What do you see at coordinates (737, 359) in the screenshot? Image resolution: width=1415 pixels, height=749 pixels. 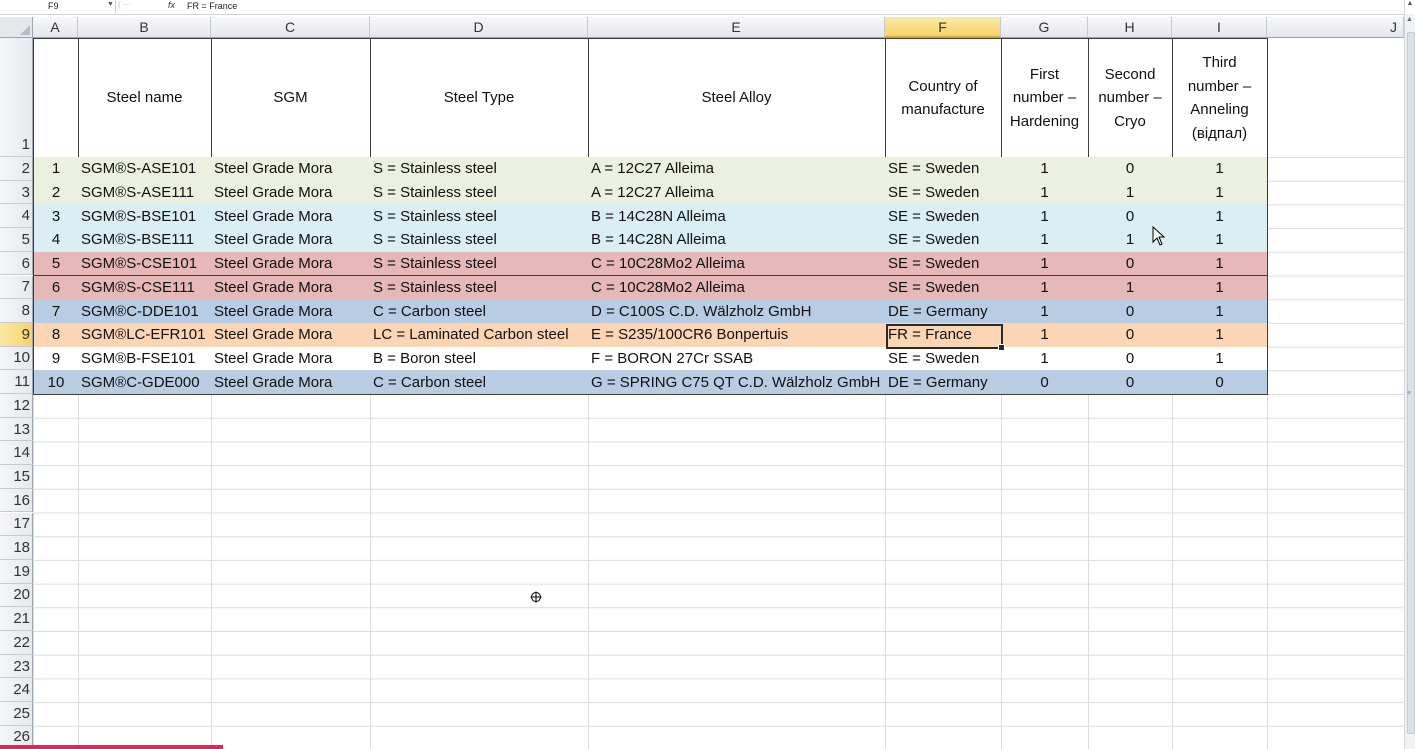 I see `table-cell-alloy: F = BORON 27Cr SSAB` at bounding box center [737, 359].